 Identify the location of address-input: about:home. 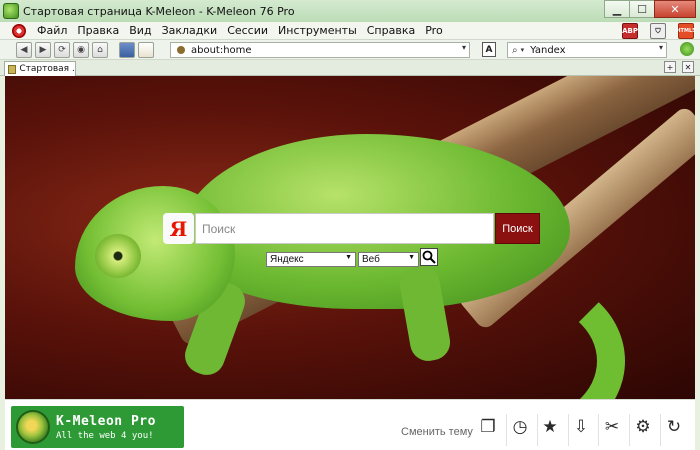
(221, 50).